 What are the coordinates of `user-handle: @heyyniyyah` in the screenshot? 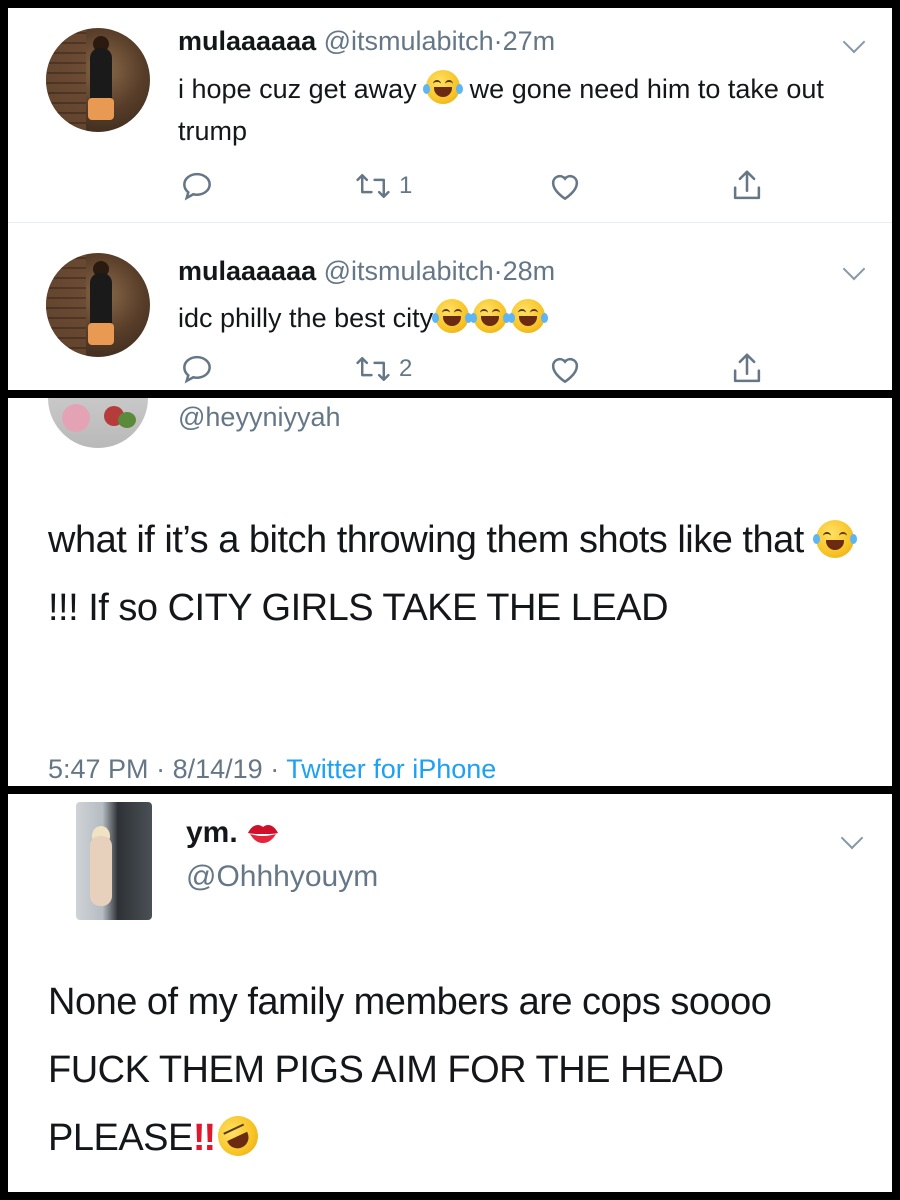 It's located at (259, 417).